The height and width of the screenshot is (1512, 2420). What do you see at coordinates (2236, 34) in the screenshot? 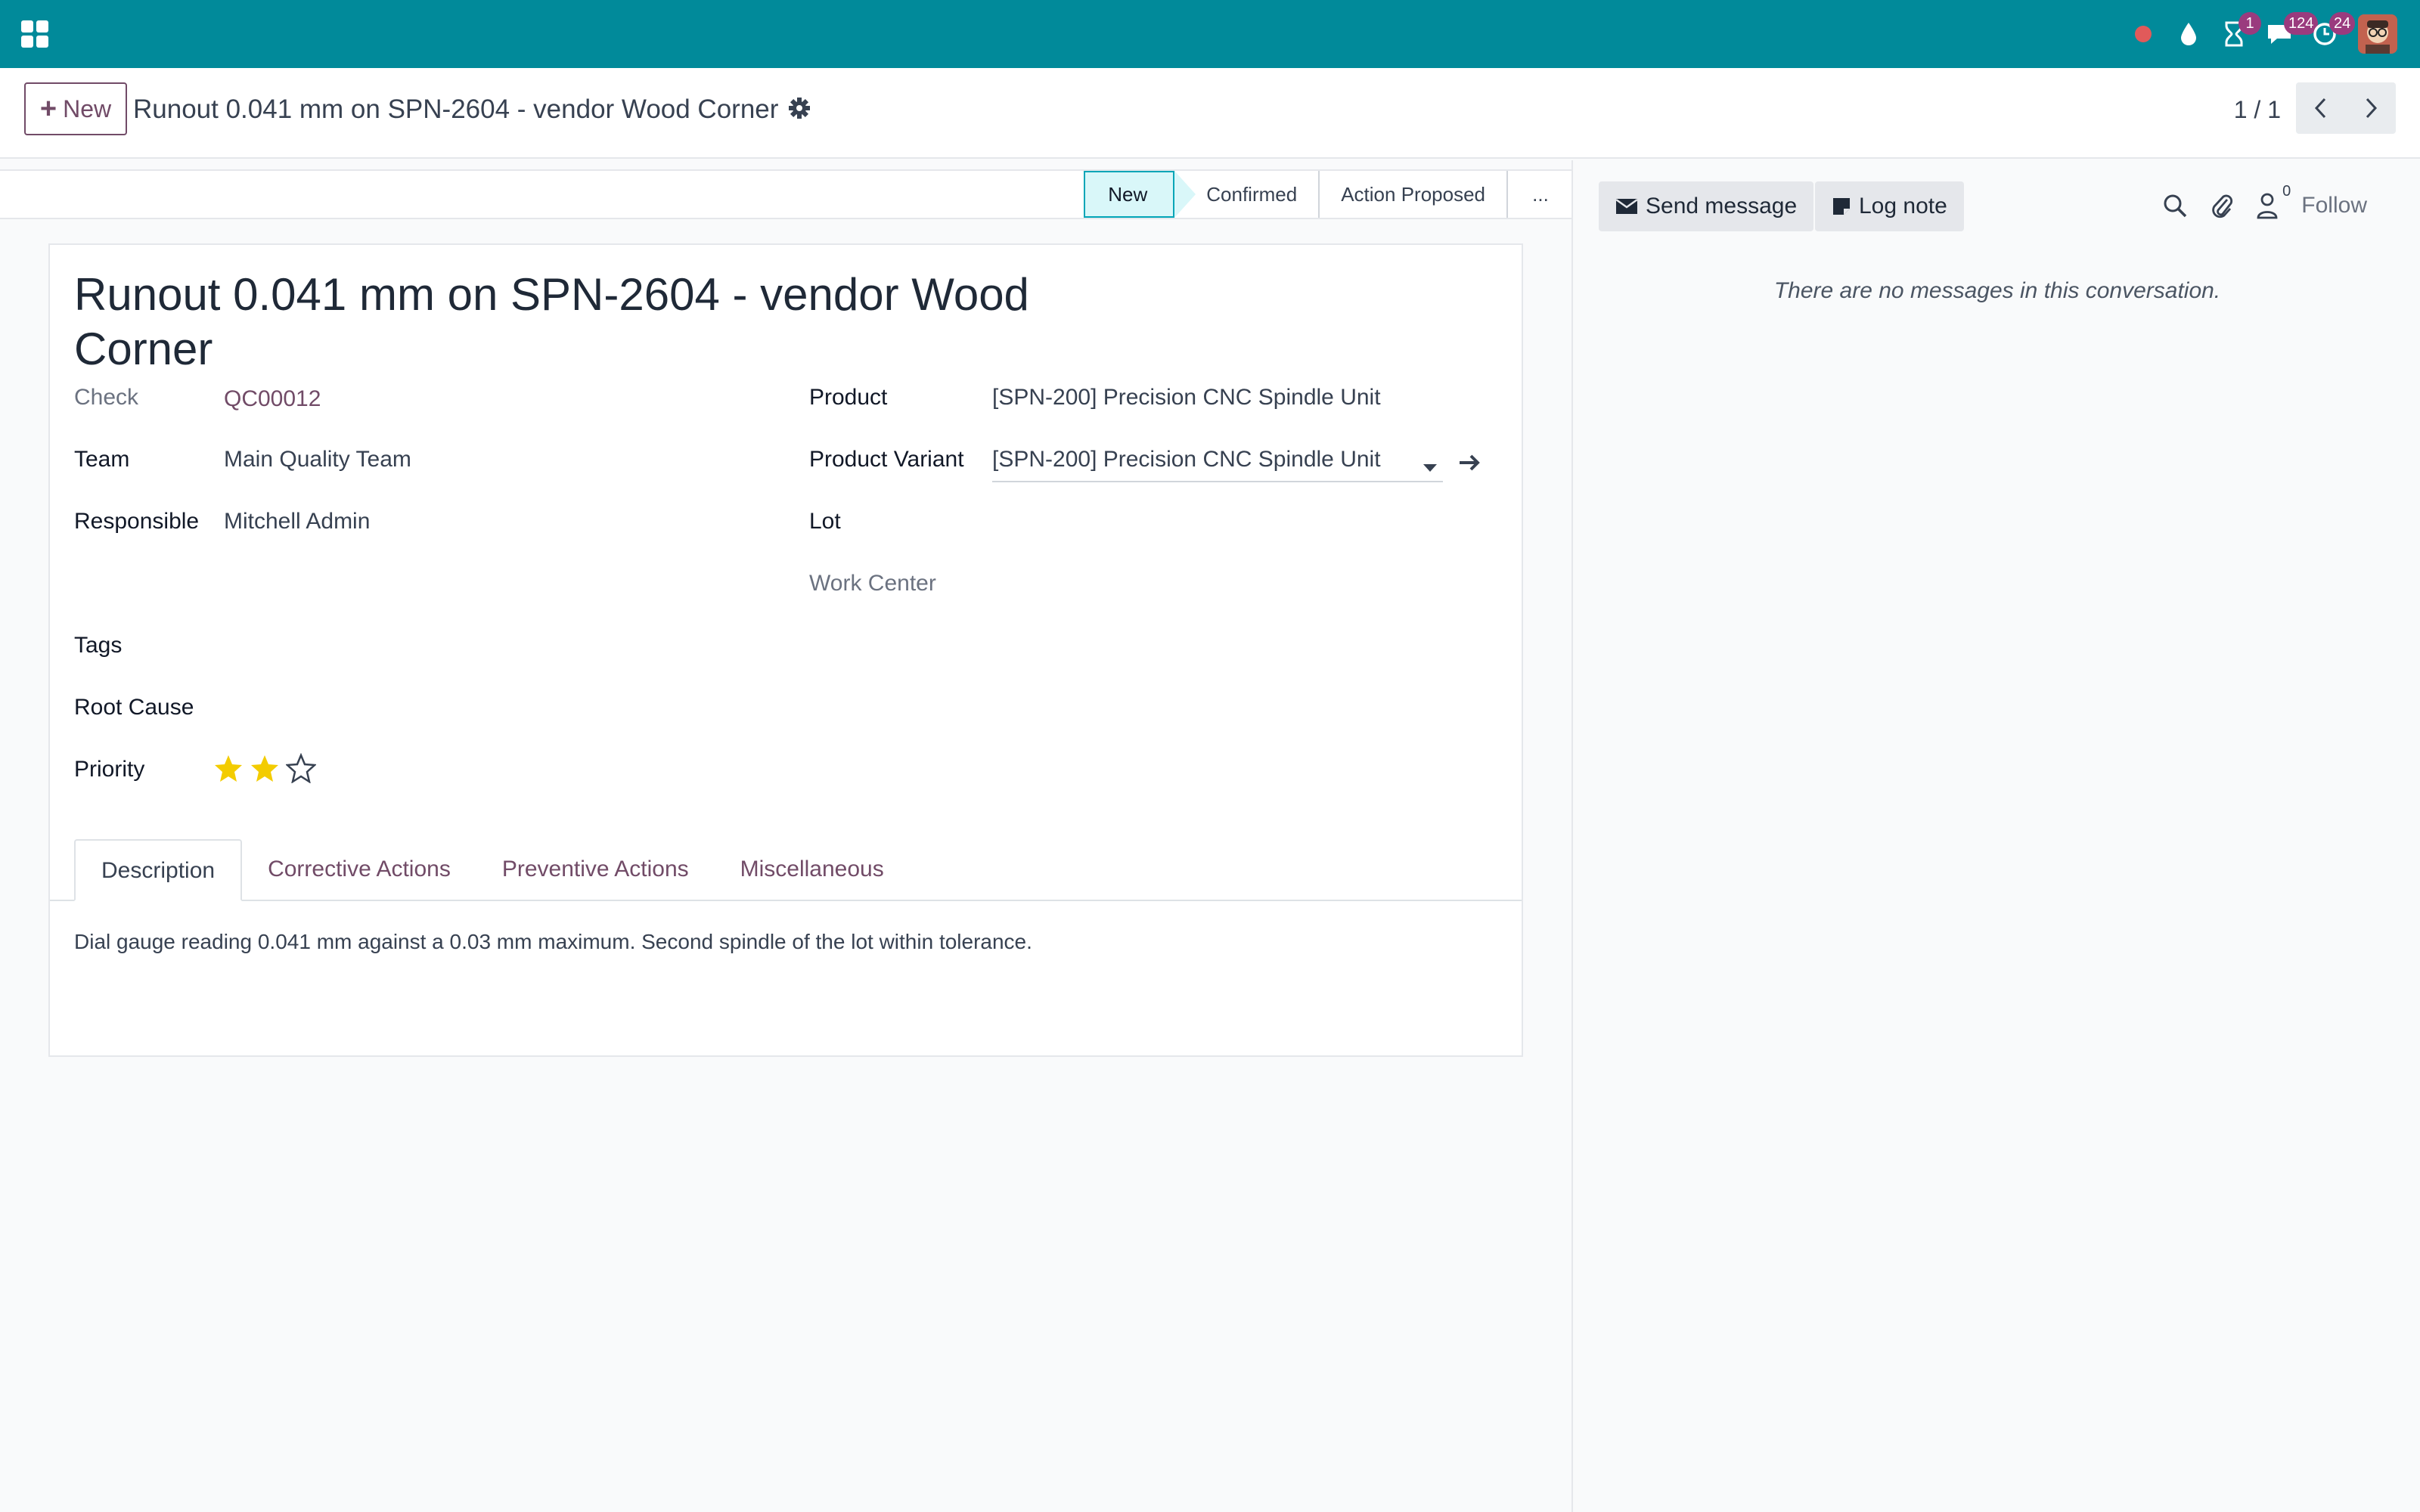
I see `activities-hourglass-icon: 1` at bounding box center [2236, 34].